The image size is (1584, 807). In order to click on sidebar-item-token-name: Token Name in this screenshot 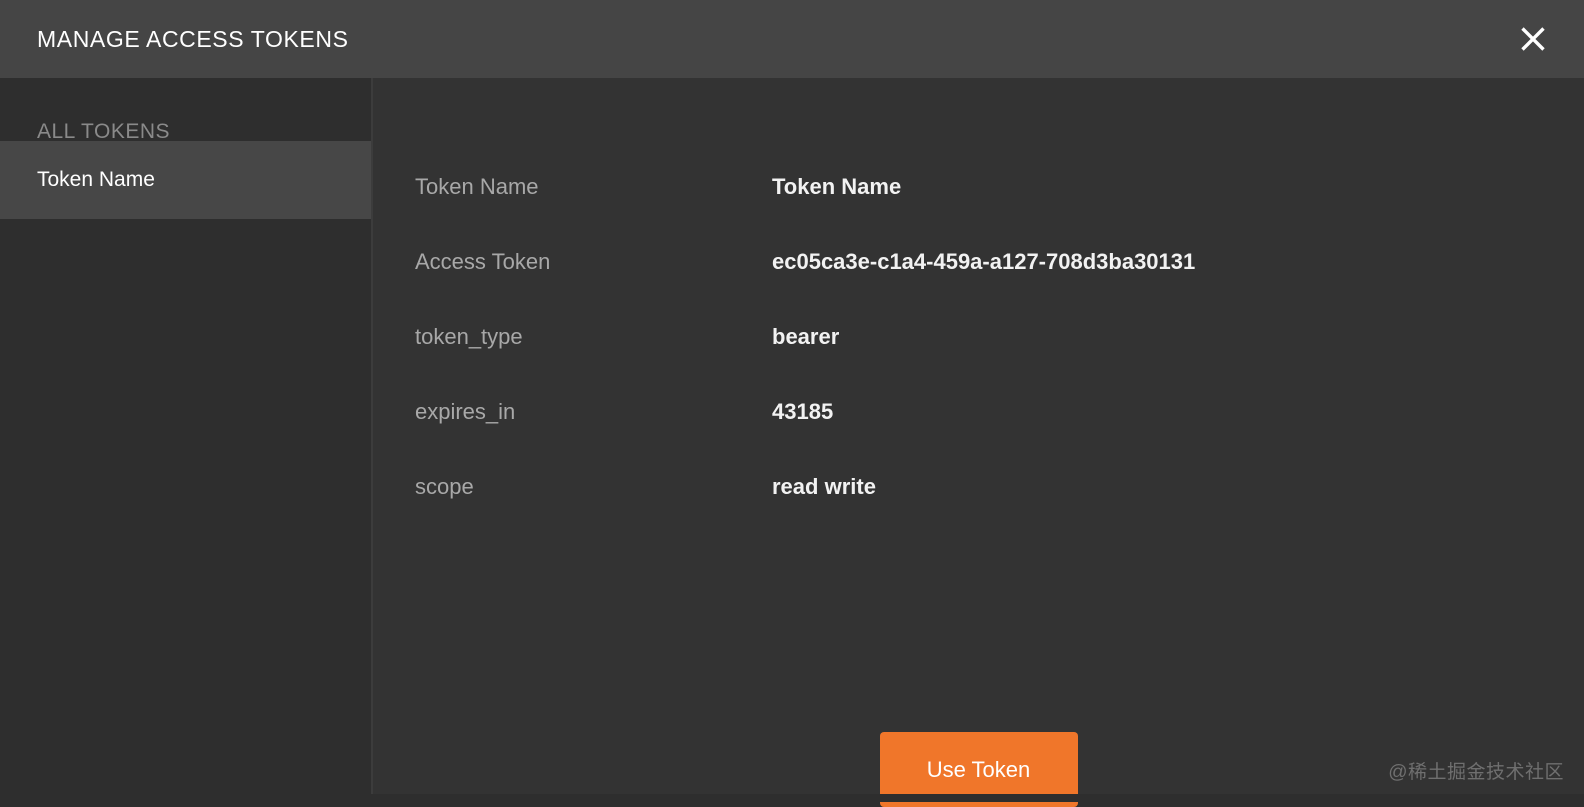, I will do `click(185, 180)`.